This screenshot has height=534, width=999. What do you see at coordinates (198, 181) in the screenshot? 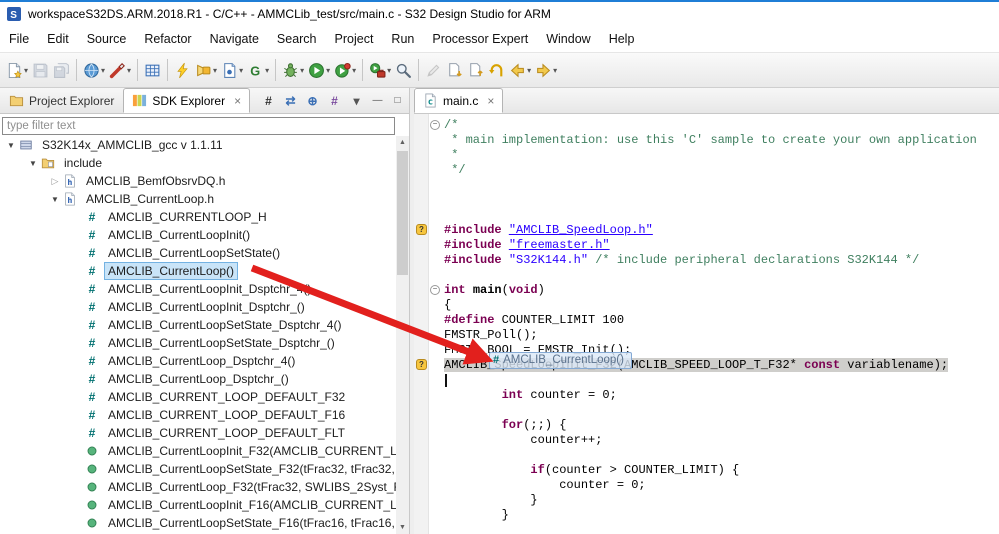
I see `tree-item: ▷ h AMCLIB_BemfObsrvDQ.h` at bounding box center [198, 181].